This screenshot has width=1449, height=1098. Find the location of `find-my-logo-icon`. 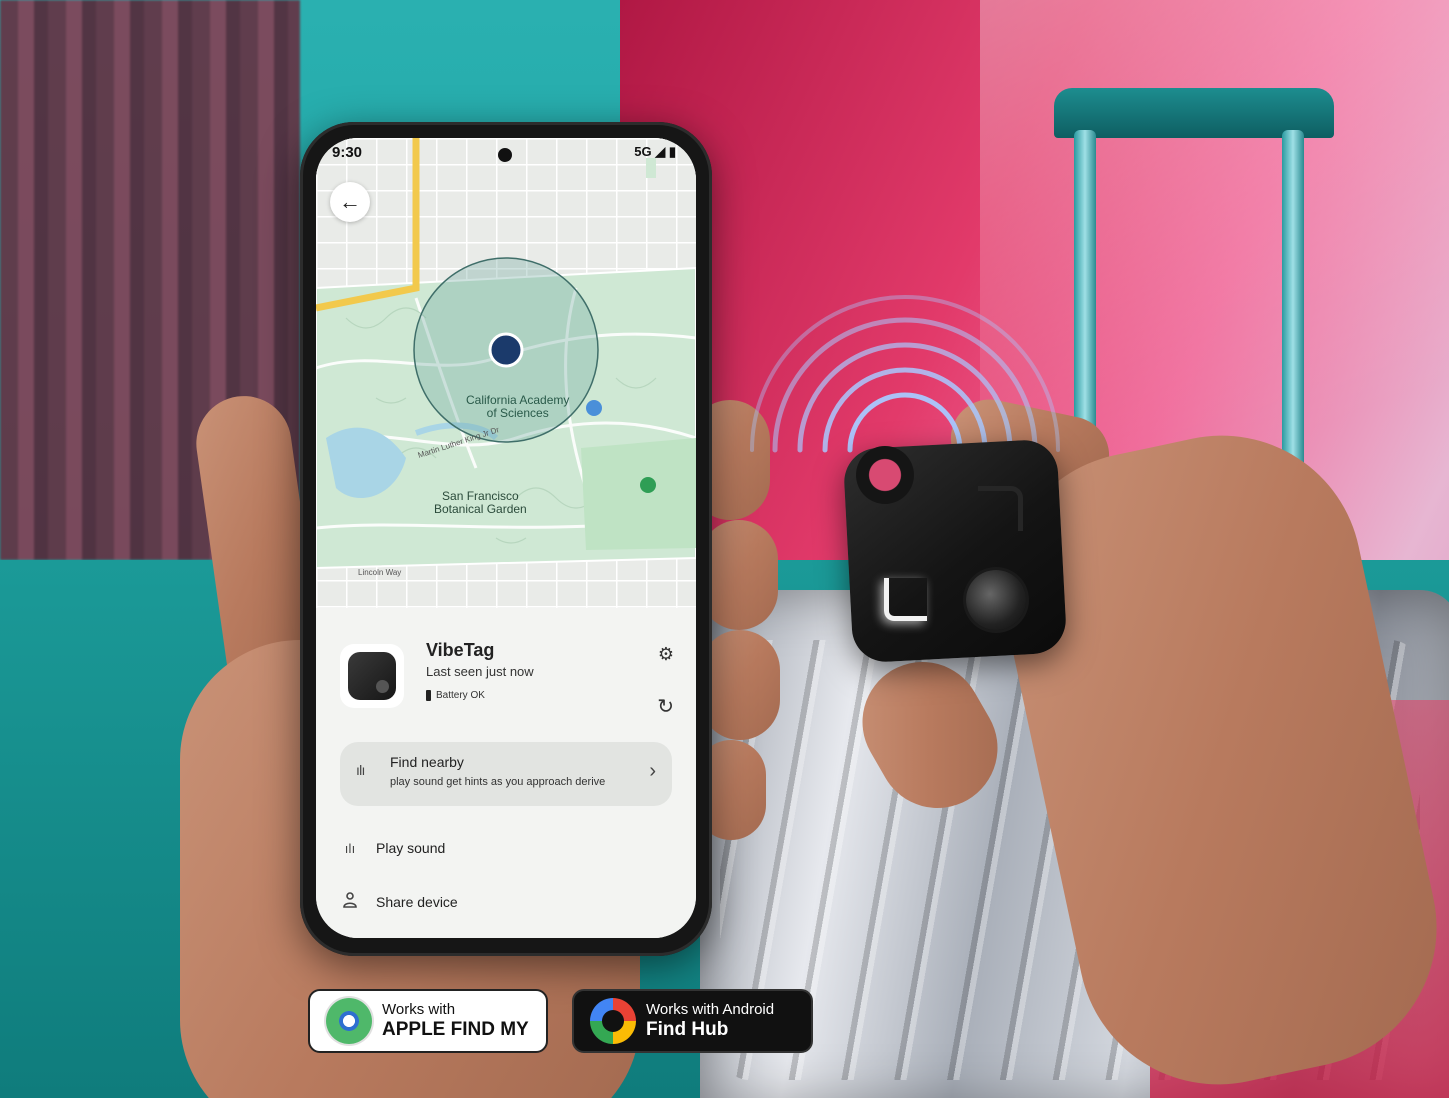

find-my-logo-icon is located at coordinates (349, 1021).